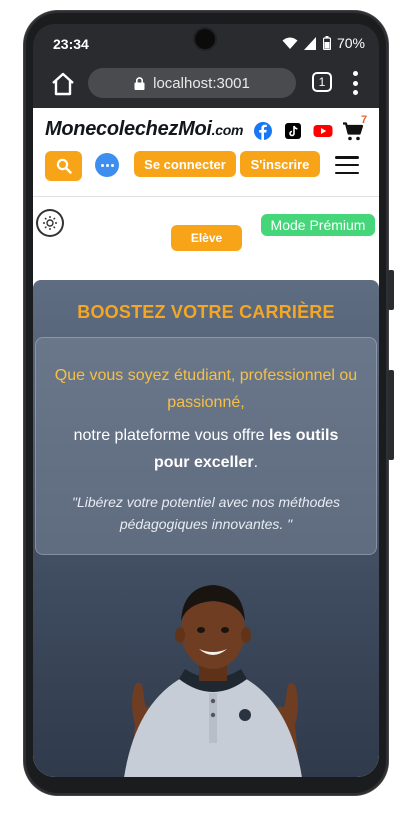  What do you see at coordinates (128, 129) in the screenshot?
I see `logo-text: MonecolechezMoi` at bounding box center [128, 129].